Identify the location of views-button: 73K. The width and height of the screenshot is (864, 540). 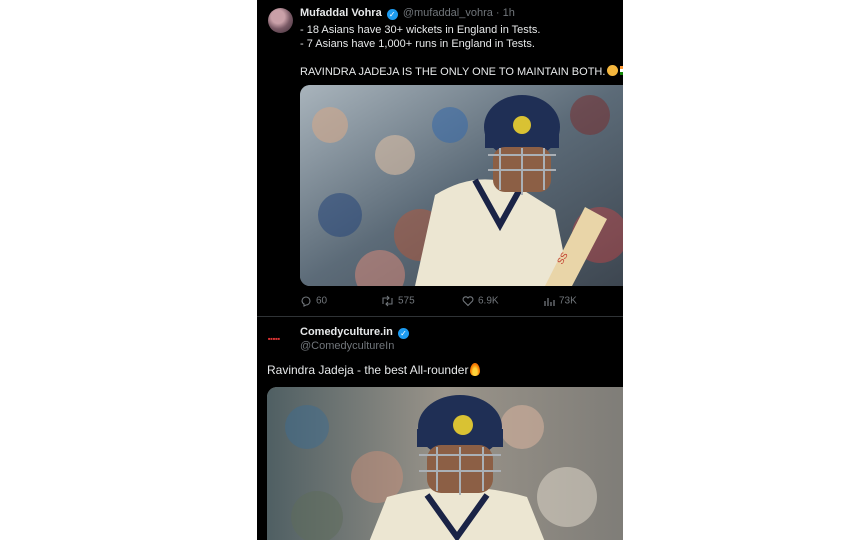
(560, 301).